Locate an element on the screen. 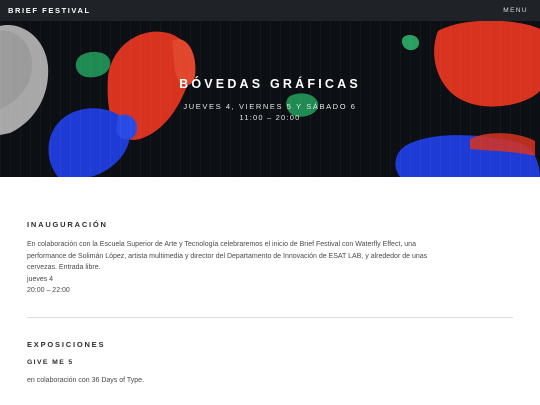 The width and height of the screenshot is (540, 405). description-line: cervezas. Entrada libre. is located at coordinates (64, 267).